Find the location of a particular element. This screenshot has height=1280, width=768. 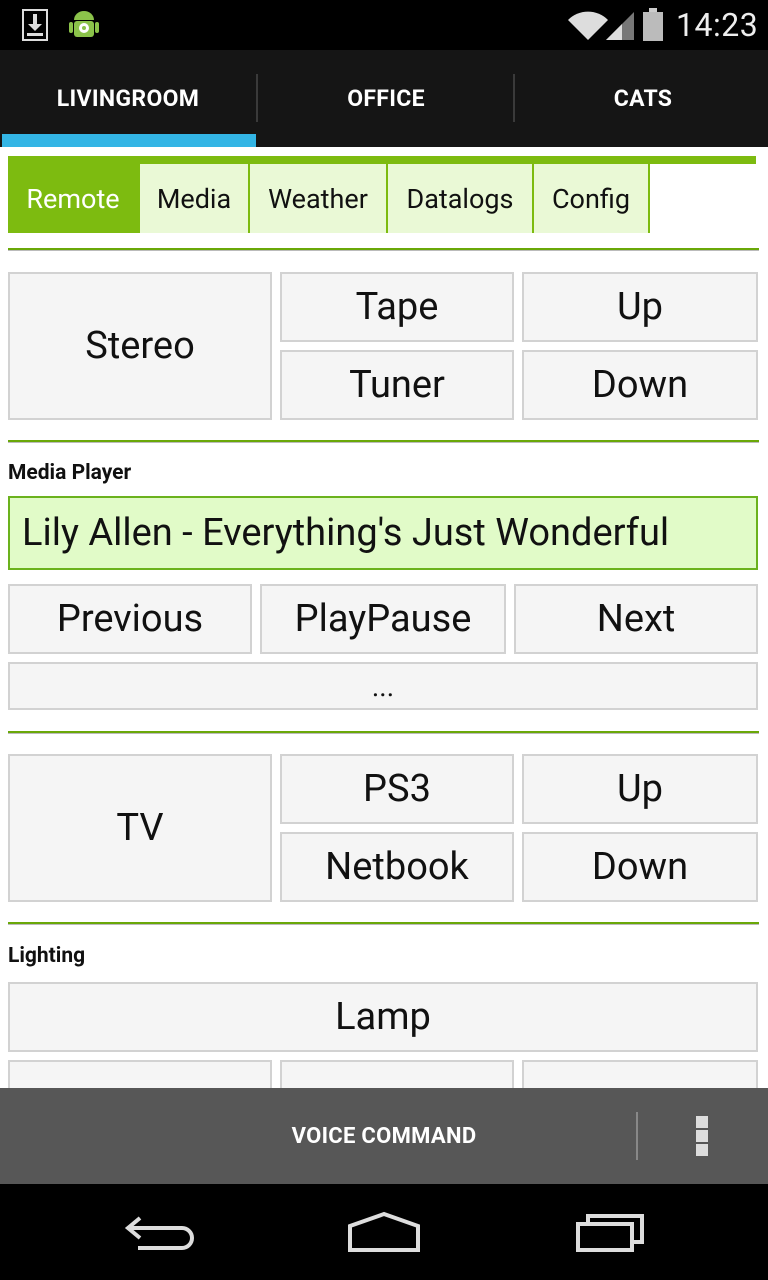

lighting-heading: Lighting is located at coordinates (47, 956).